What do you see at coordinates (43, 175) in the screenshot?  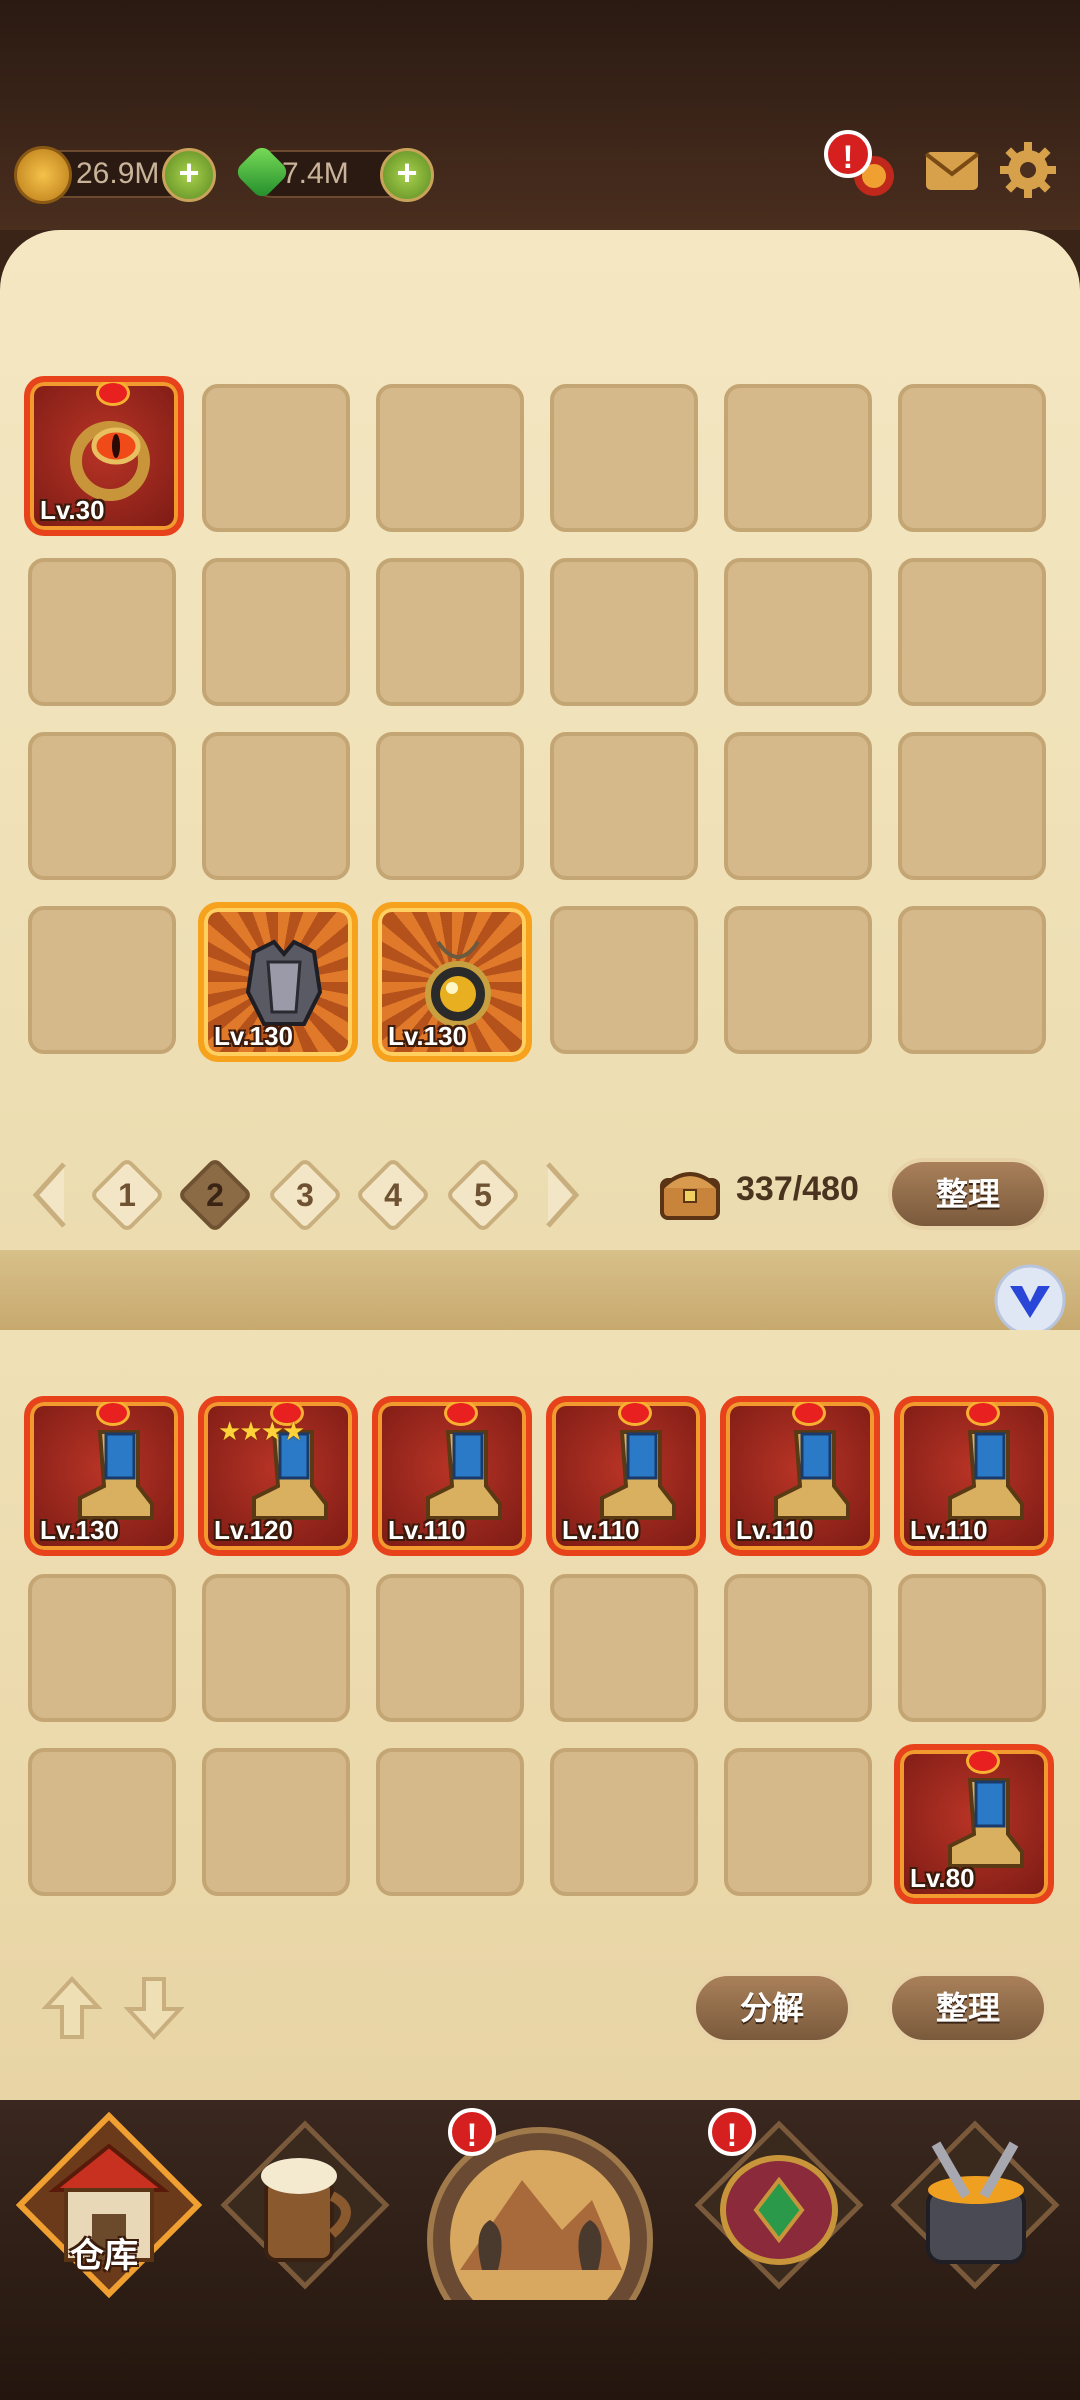 I see `gold-coin-icon` at bounding box center [43, 175].